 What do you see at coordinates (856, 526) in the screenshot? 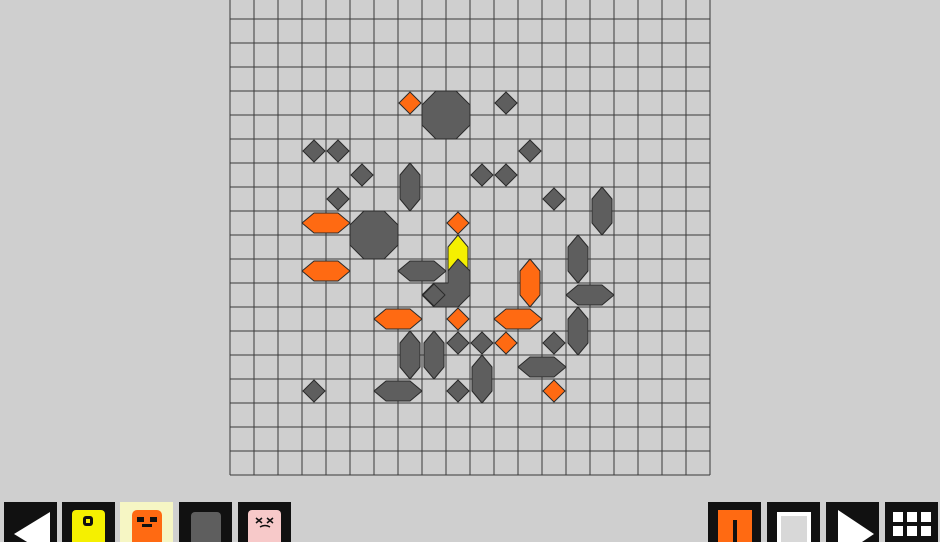
I see `play-icon` at bounding box center [856, 526].